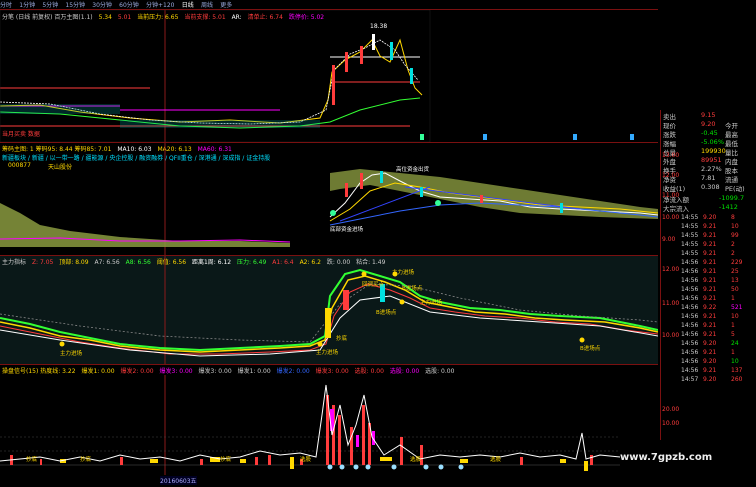 This screenshot has height=487, width=756. I want to click on period-tab-fenshi: 分时, so click(6, 5).